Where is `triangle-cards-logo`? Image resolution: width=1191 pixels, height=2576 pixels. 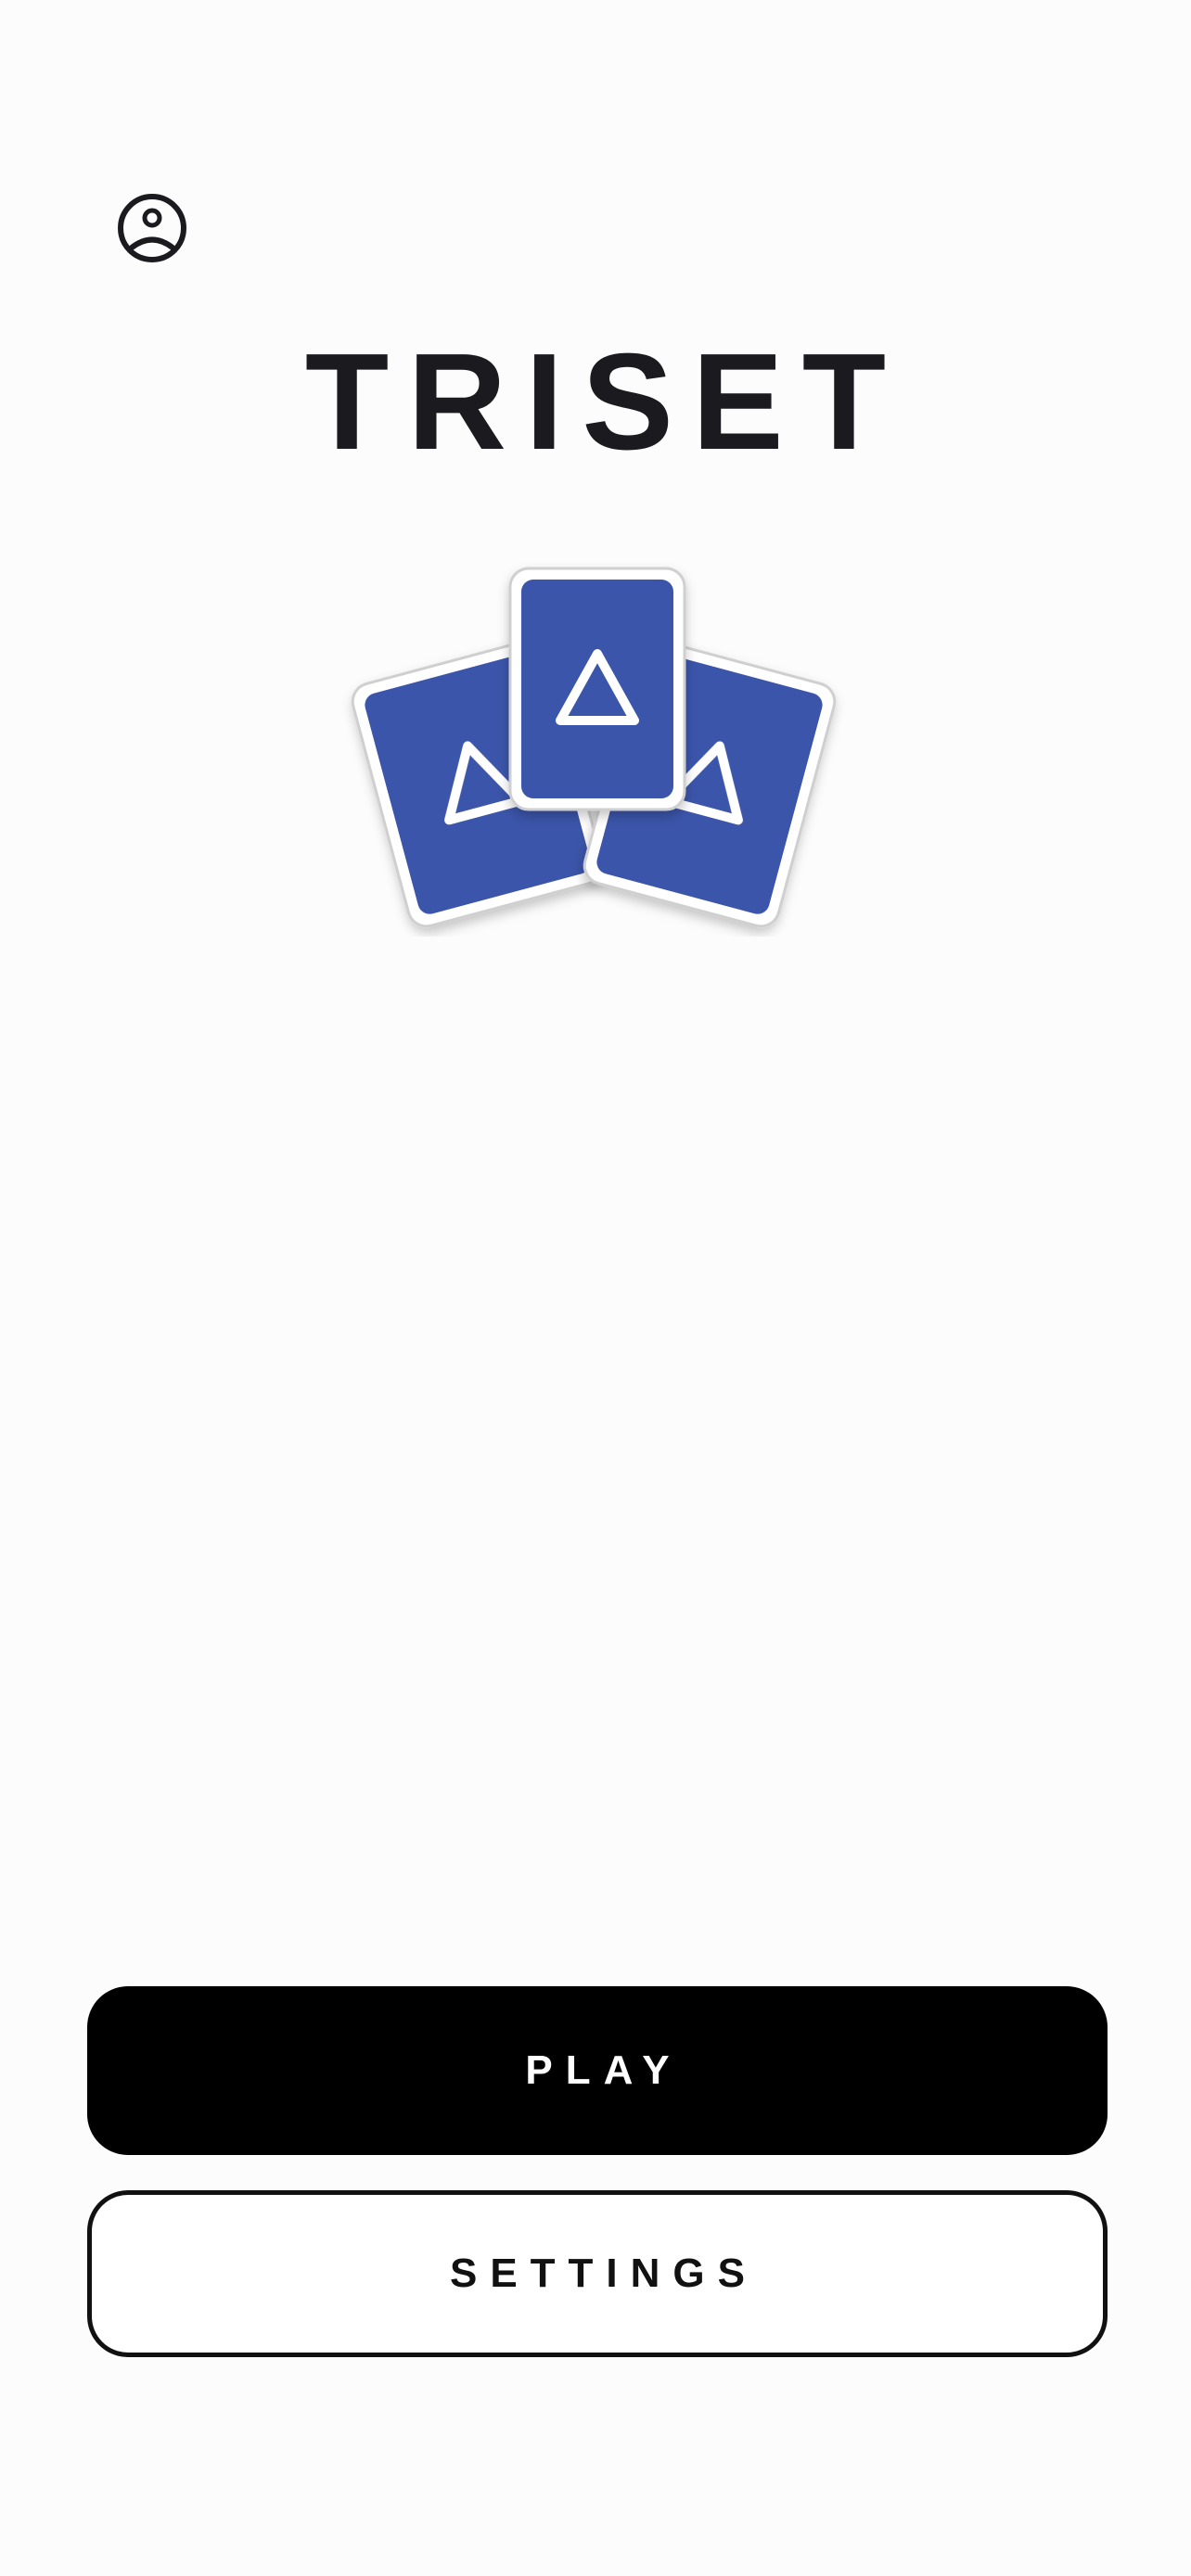
triangle-cards-logo is located at coordinates (593, 742).